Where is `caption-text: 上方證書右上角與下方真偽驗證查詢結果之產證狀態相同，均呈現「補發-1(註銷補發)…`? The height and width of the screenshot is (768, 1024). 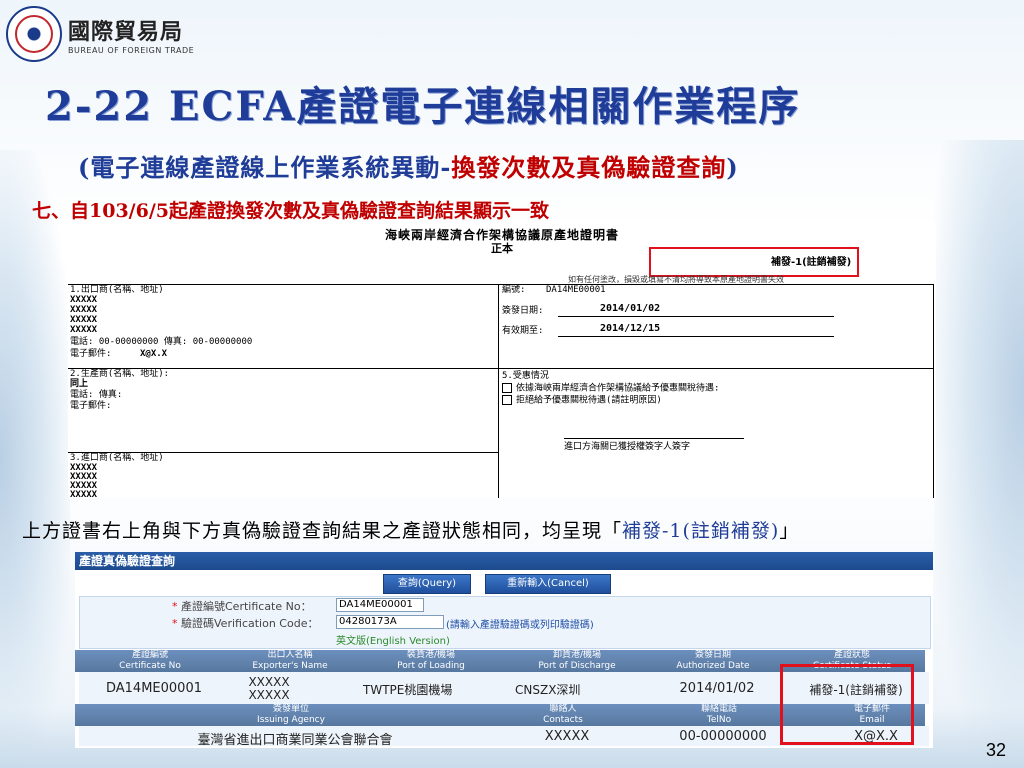 caption-text: 上方證書右上角與下方真偽驗證查詢結果之產證狀態相同，均呈現「補發-1(註銷補發)… is located at coordinates (410, 529).